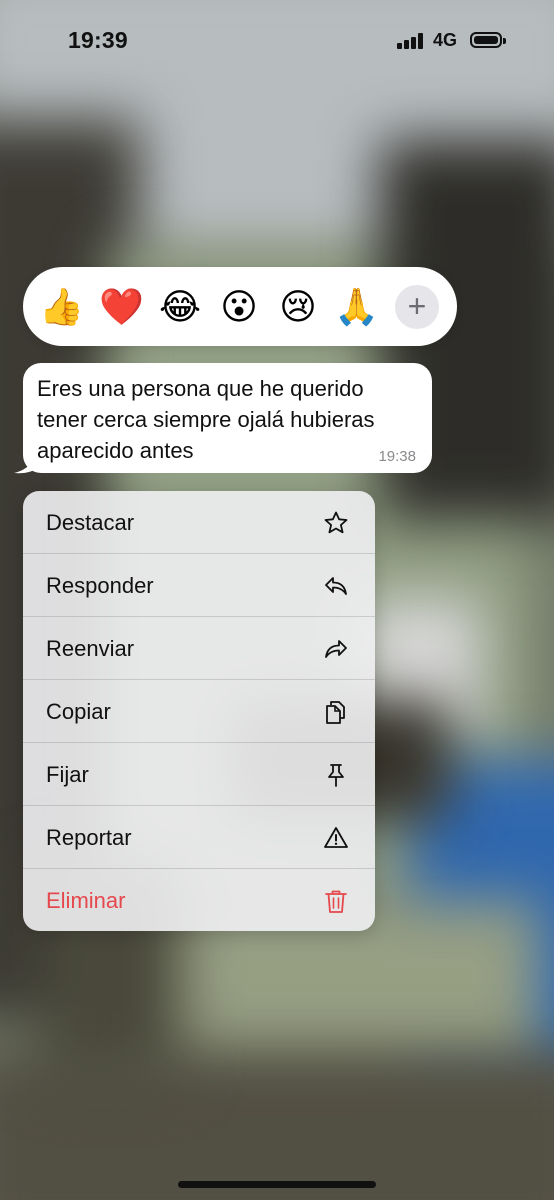  I want to click on warning-icon, so click(336, 837).